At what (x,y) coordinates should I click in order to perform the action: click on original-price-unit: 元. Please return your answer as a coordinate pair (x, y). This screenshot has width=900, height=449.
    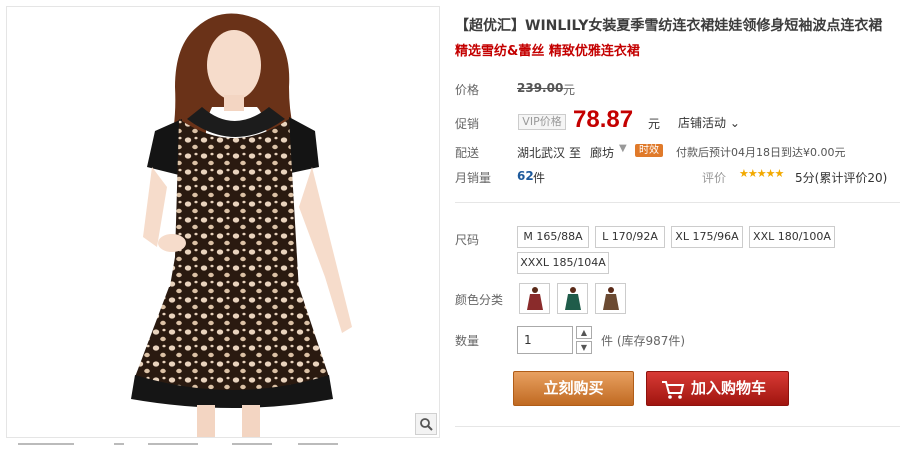
    Looking at the image, I should click on (569, 90).